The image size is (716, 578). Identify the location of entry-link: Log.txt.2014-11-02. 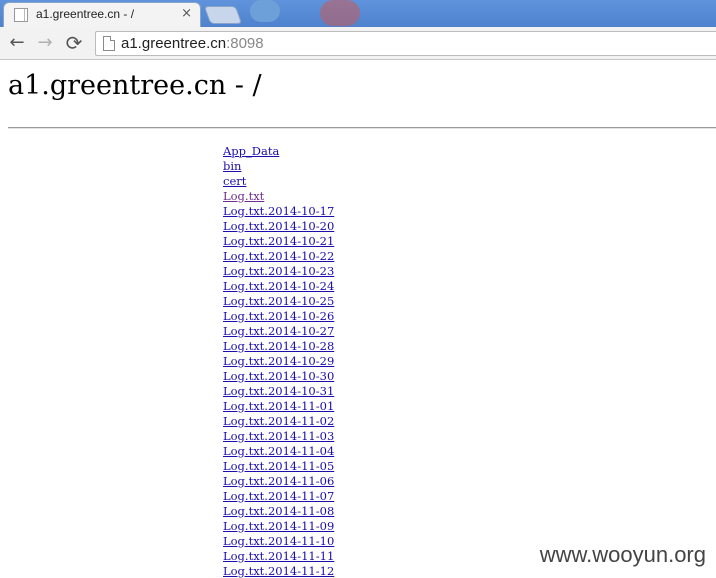
(278, 421).